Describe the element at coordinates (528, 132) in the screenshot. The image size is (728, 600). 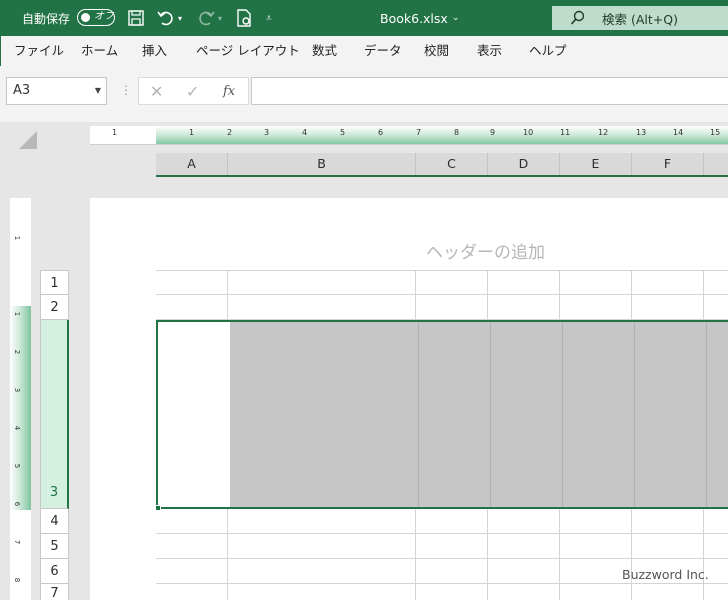
I see `ruler-tick: 10` at that location.